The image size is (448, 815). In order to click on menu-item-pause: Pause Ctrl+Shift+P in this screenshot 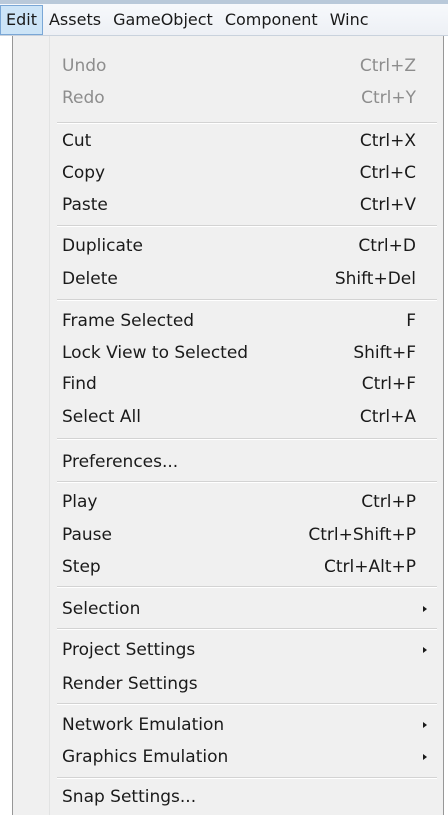, I will do `click(228, 535)`.